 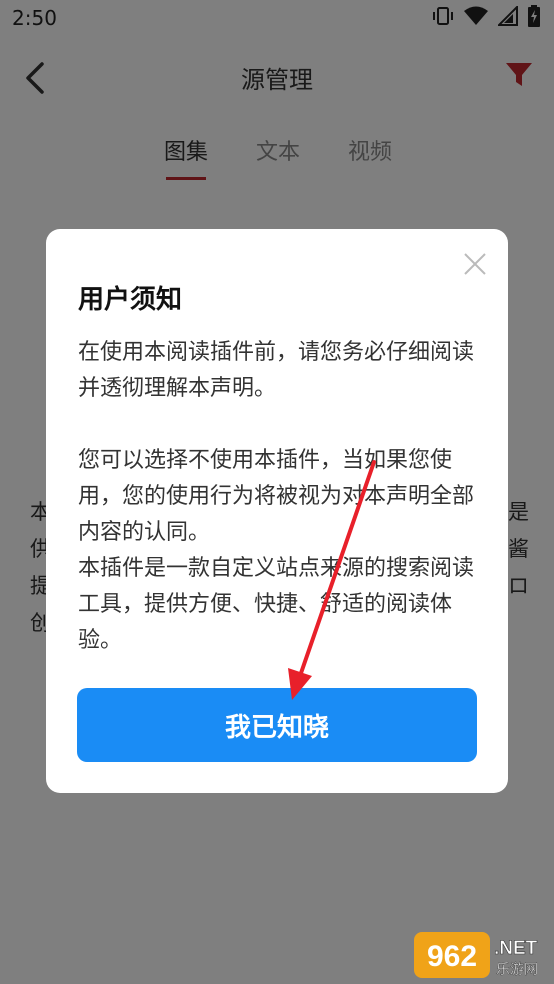 I want to click on confirm-button: 我已知晓, so click(x=277, y=725).